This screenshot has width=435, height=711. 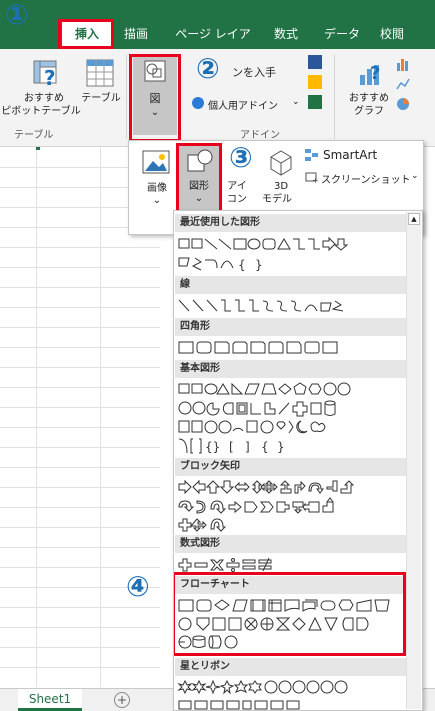 I want to click on smartart-button: SmartArt, so click(x=363, y=155).